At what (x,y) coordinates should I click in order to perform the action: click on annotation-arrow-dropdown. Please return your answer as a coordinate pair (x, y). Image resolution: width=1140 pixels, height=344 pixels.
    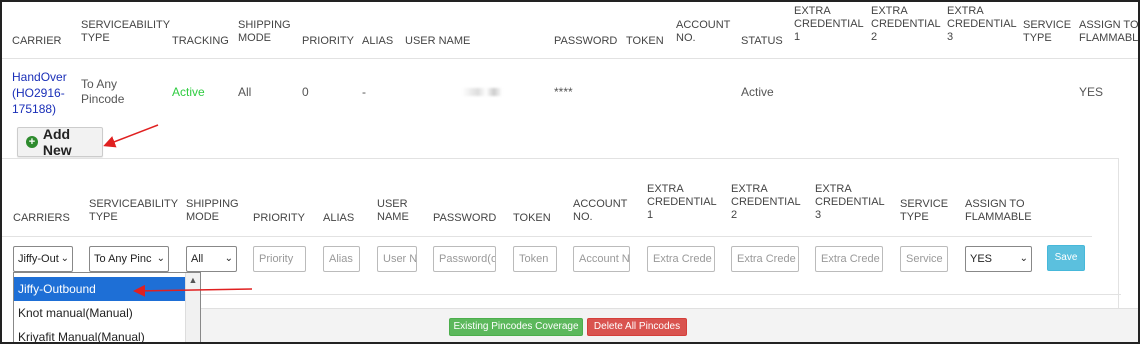
    Looking at the image, I should click on (193, 290).